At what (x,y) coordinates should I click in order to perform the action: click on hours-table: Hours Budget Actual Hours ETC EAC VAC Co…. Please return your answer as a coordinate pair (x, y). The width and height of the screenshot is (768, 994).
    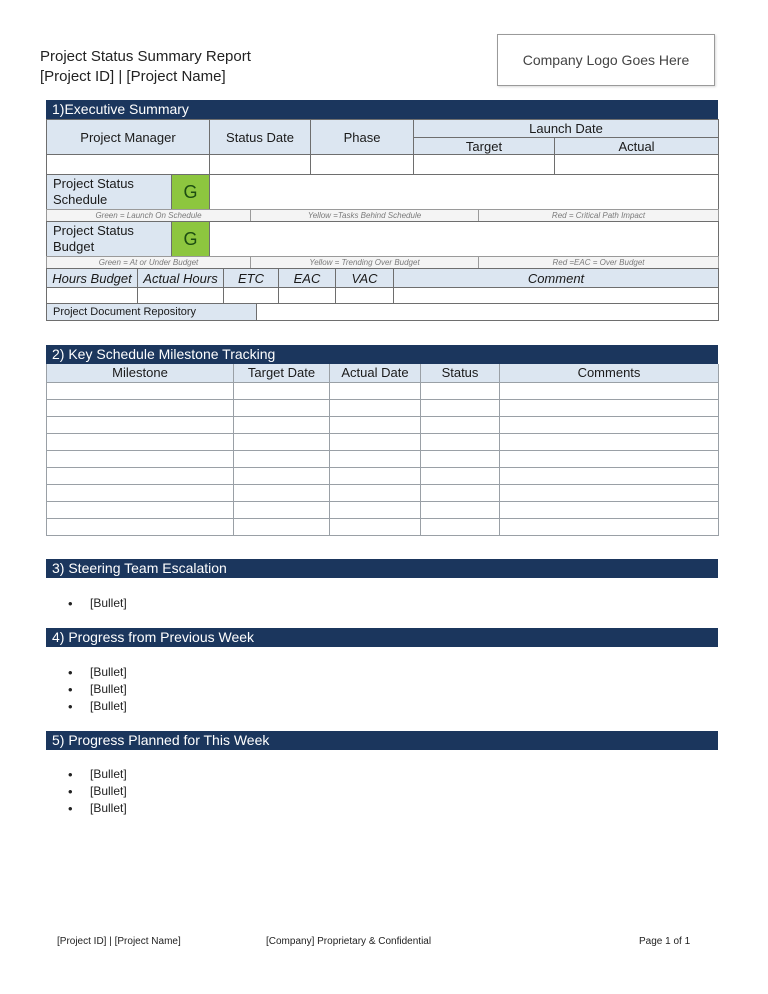
    Looking at the image, I should click on (382, 286).